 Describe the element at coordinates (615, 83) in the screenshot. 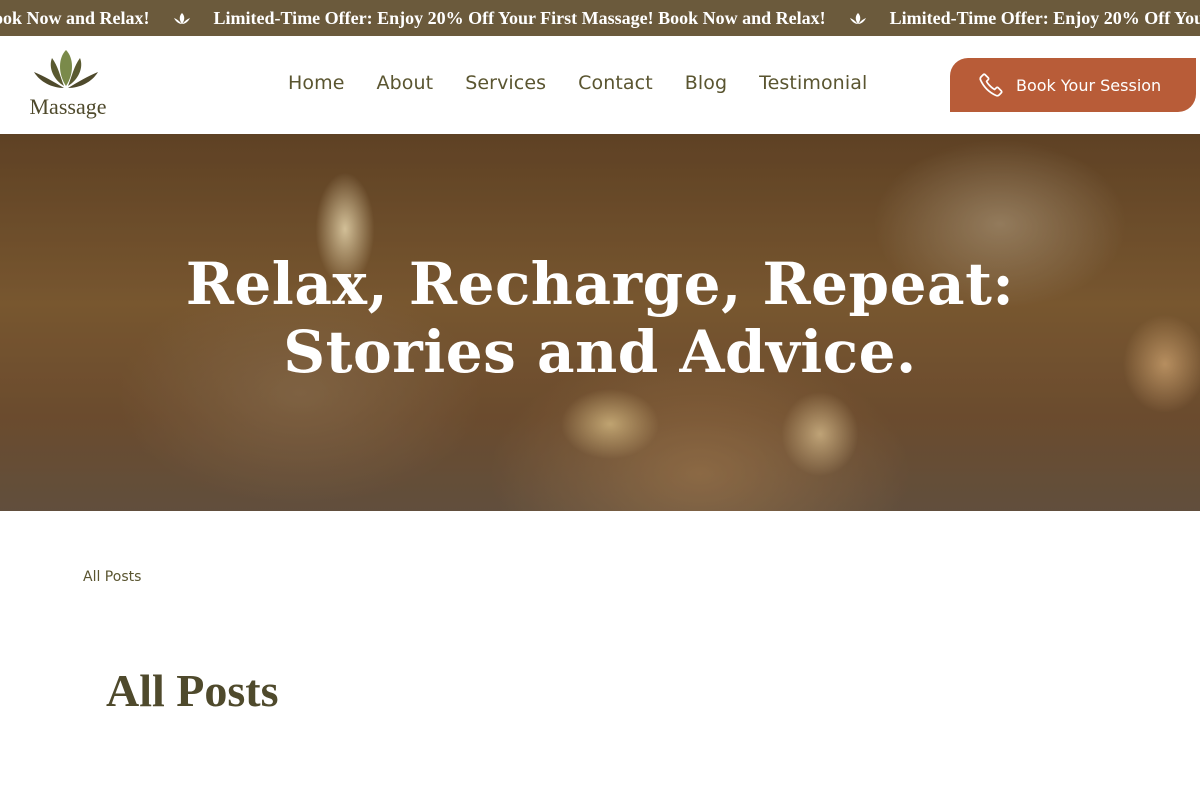

I see `nav-contact: Contact` at that location.